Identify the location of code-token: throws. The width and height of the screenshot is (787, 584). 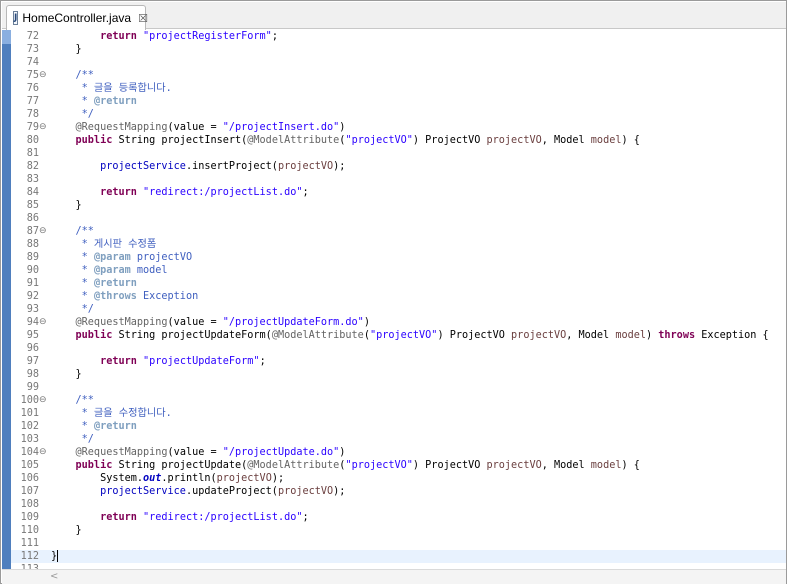
(680, 335).